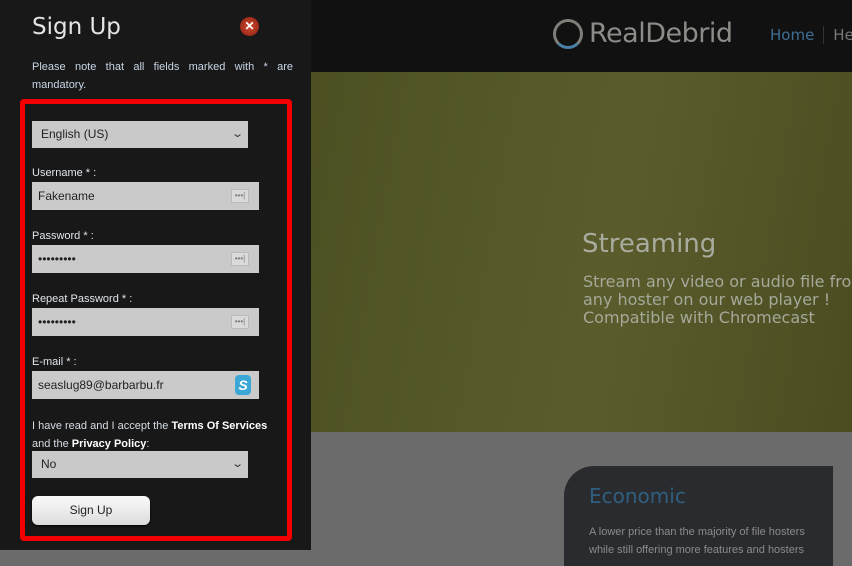  Describe the element at coordinates (249, 26) in the screenshot. I see `close-icon: ✕` at that location.